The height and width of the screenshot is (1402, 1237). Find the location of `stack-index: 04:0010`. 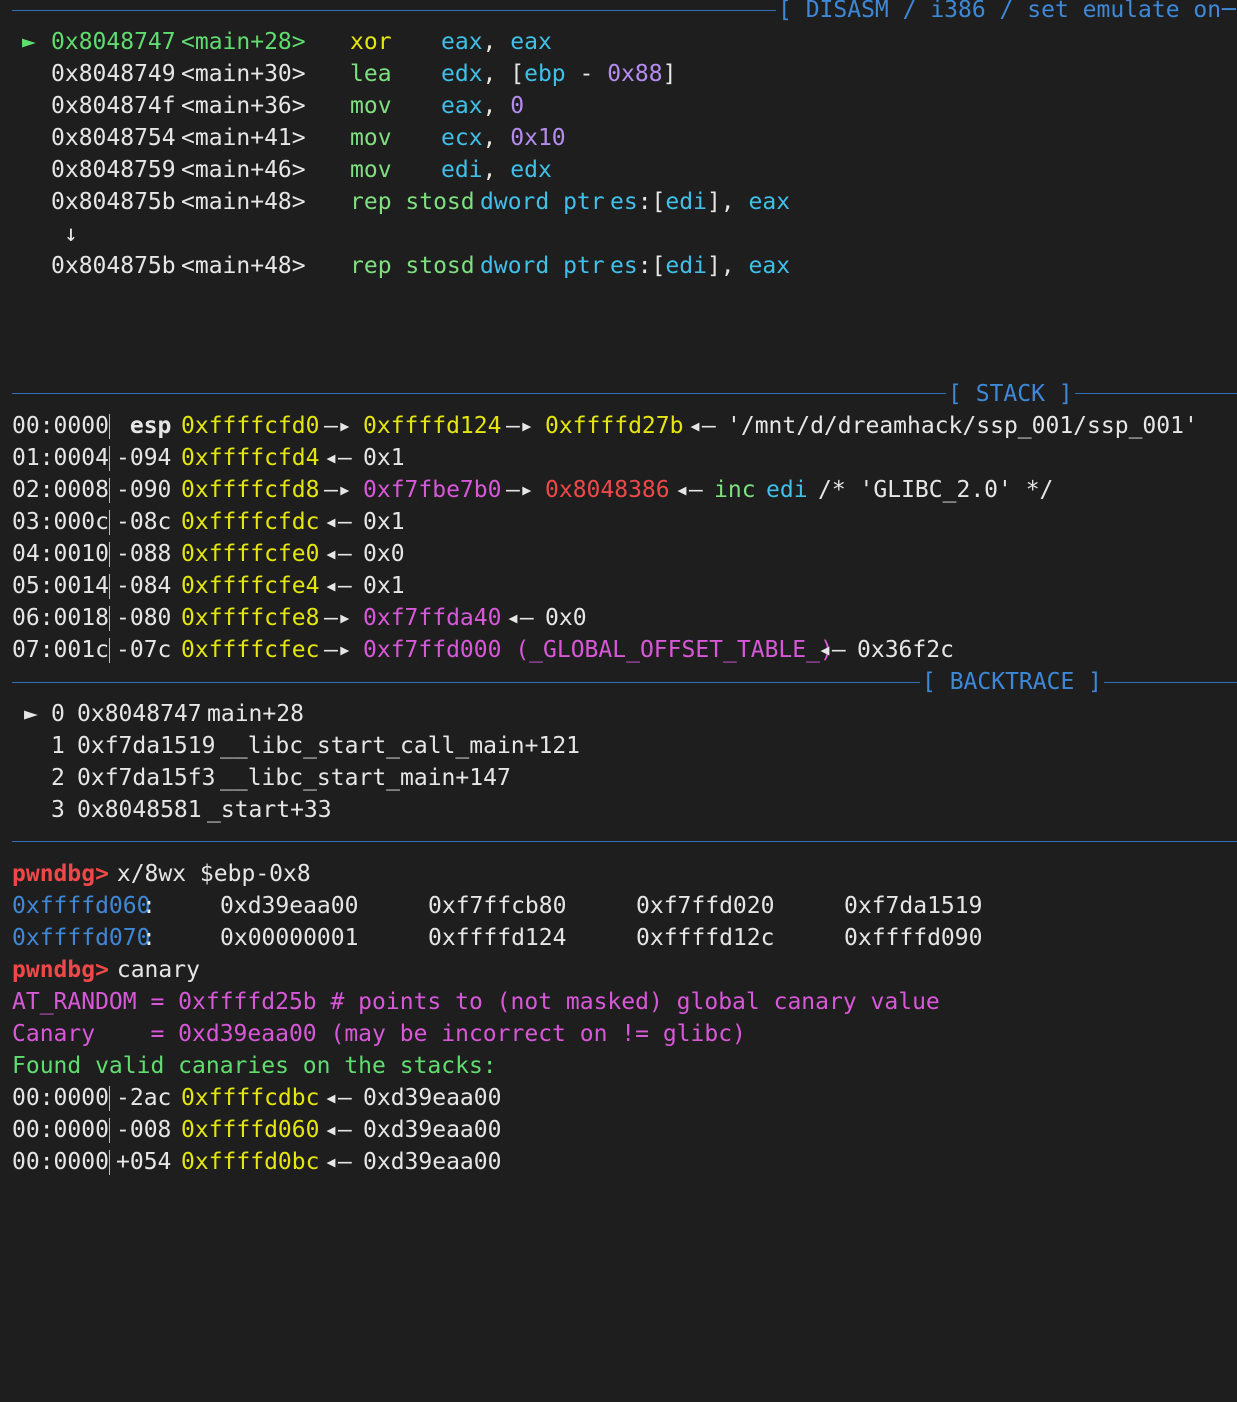

stack-index: 04:0010 is located at coordinates (60, 554).